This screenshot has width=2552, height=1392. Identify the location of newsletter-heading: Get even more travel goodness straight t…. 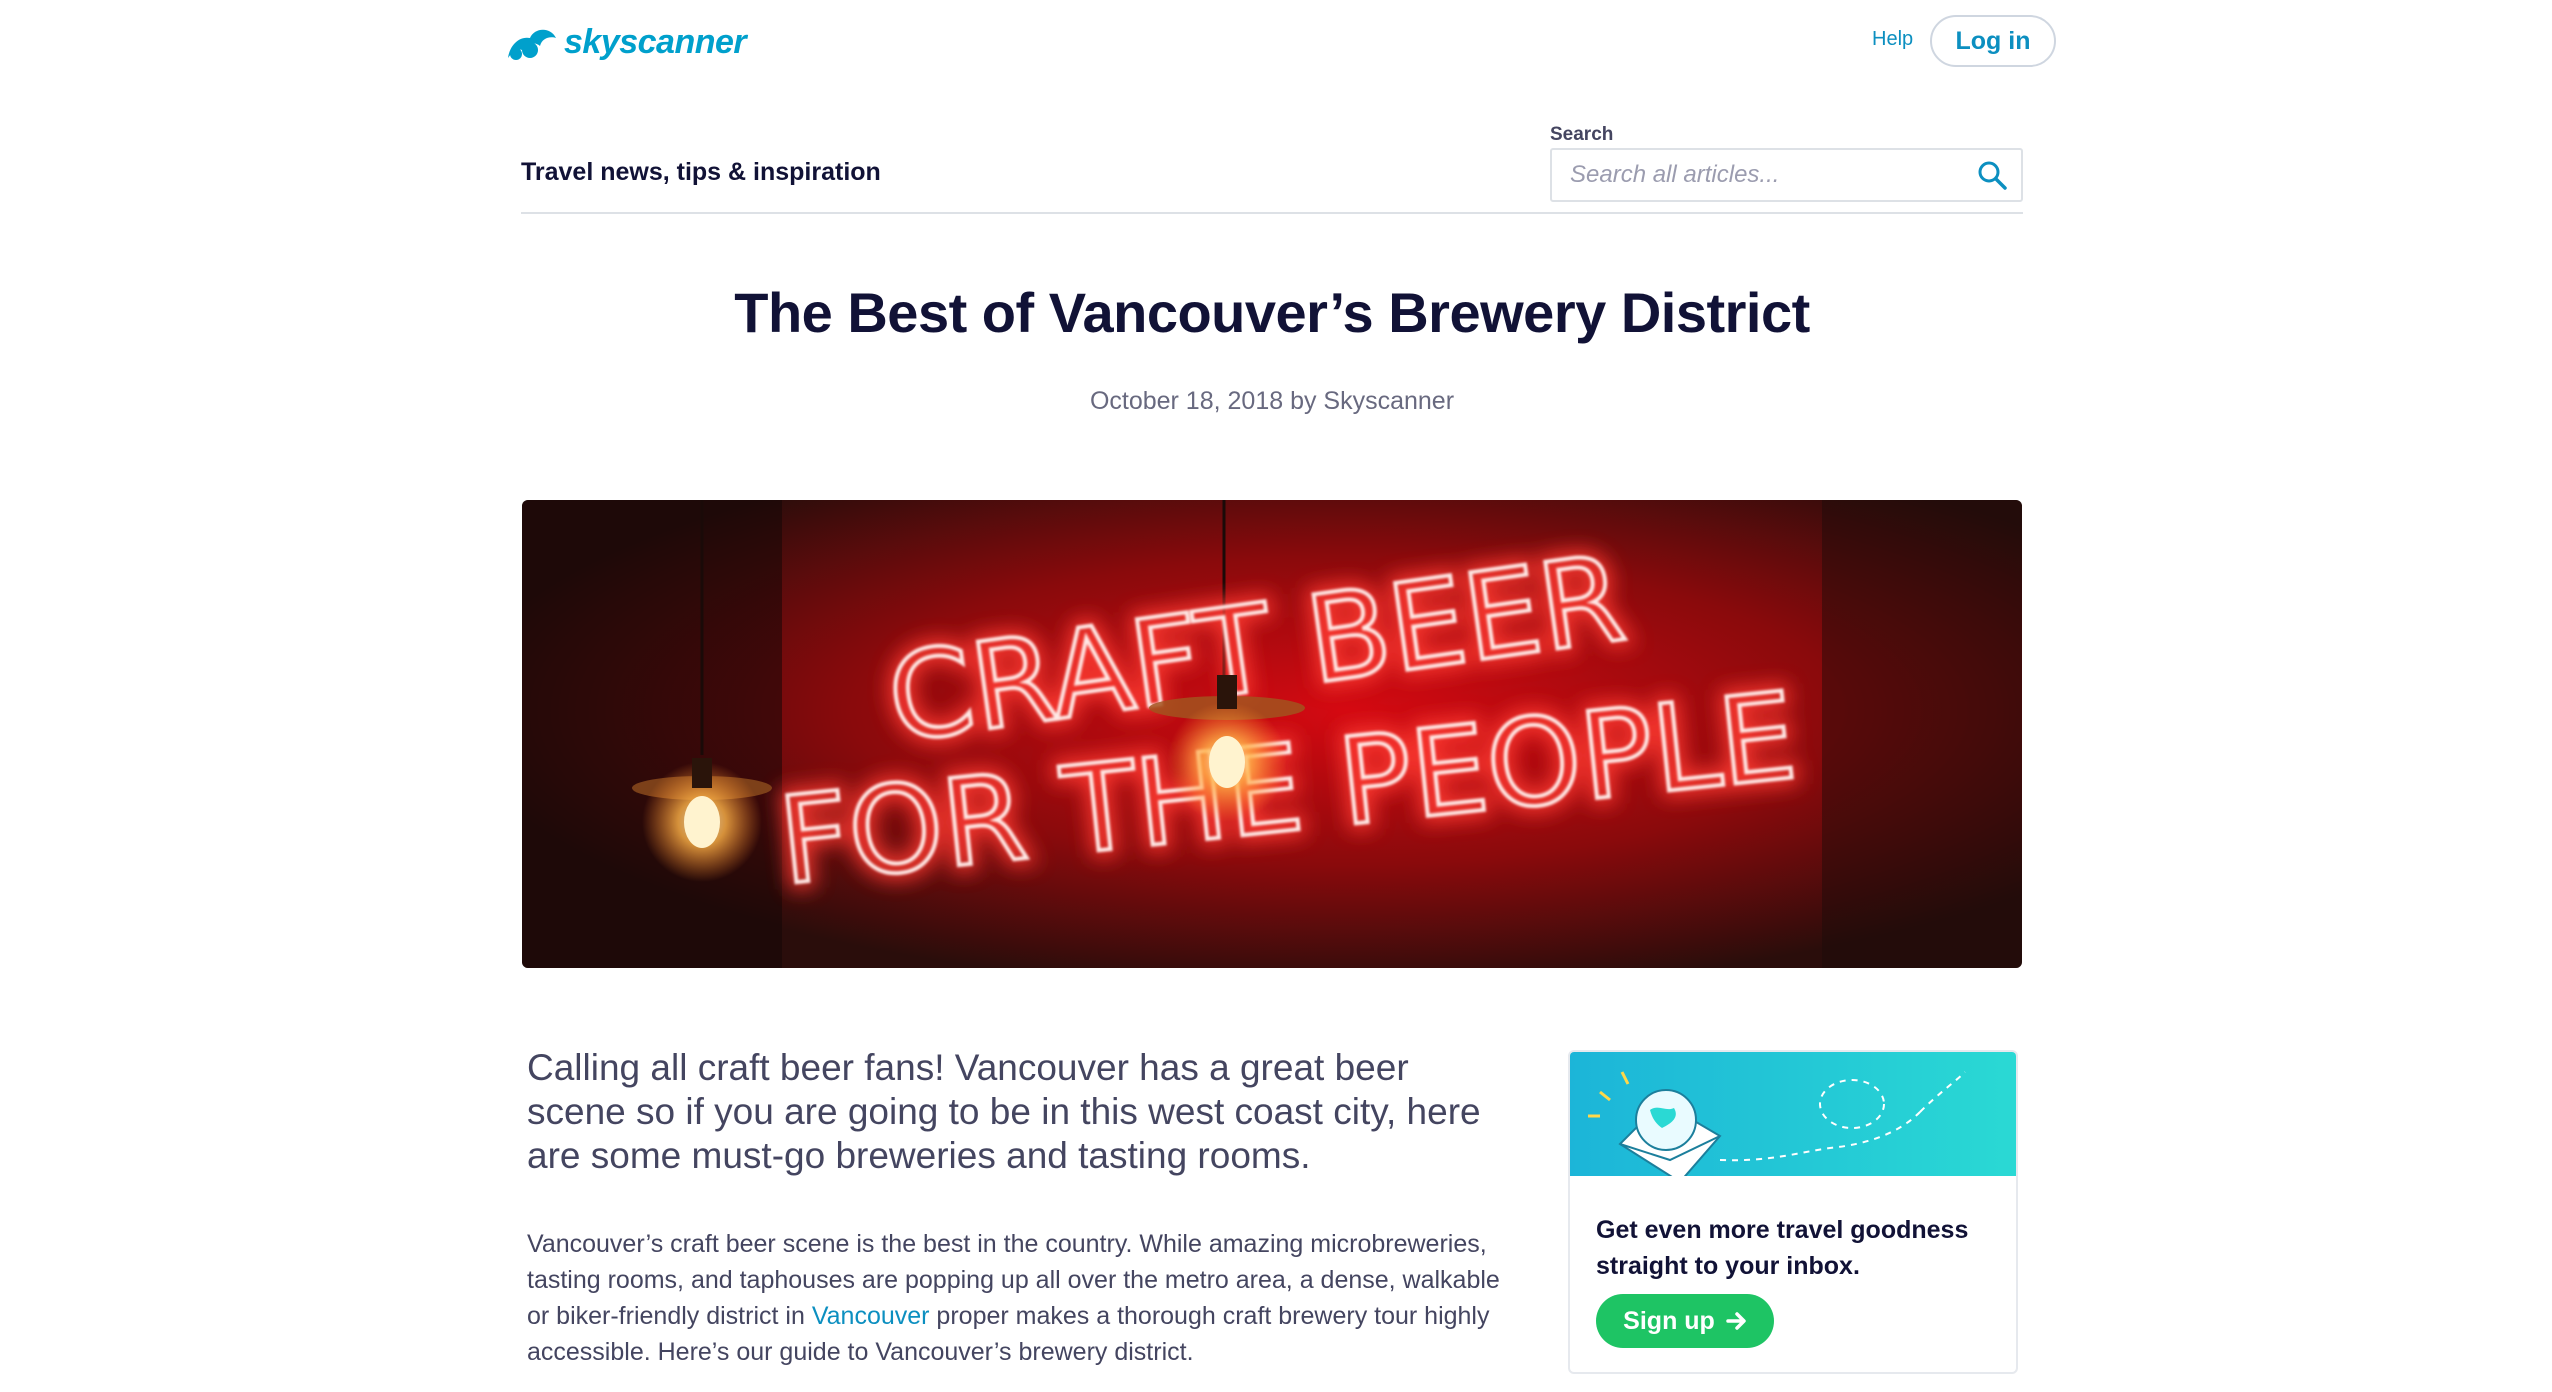
(1782, 1248).